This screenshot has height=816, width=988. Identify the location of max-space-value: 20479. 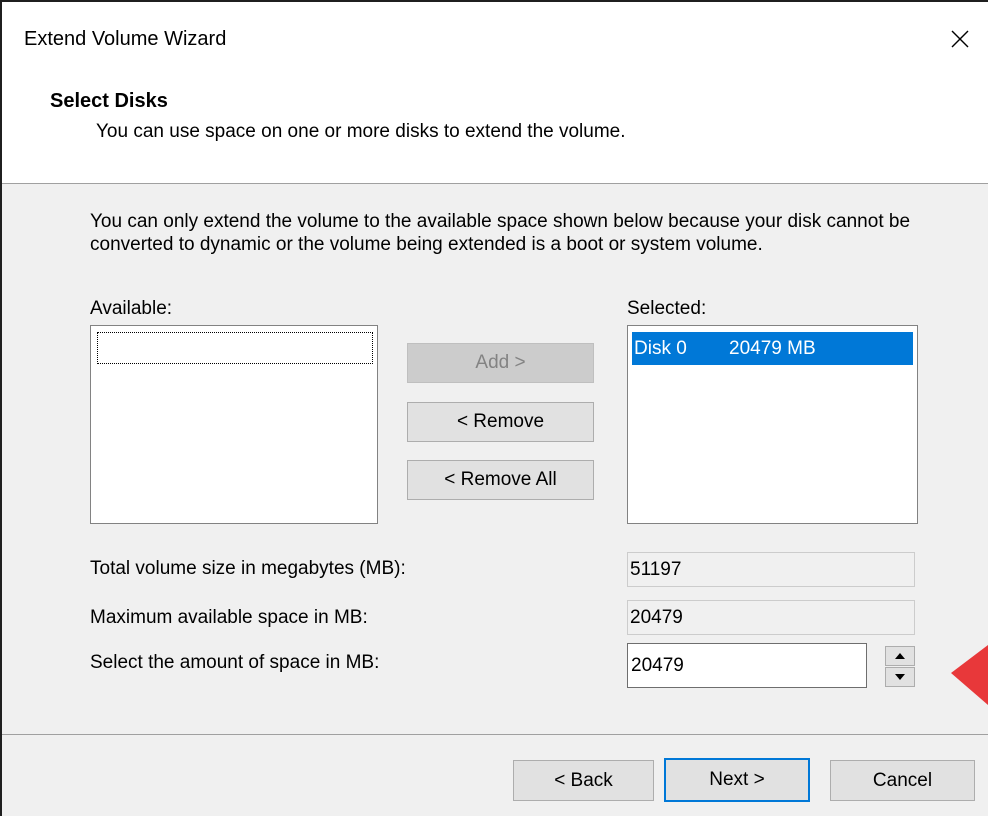
(656, 617).